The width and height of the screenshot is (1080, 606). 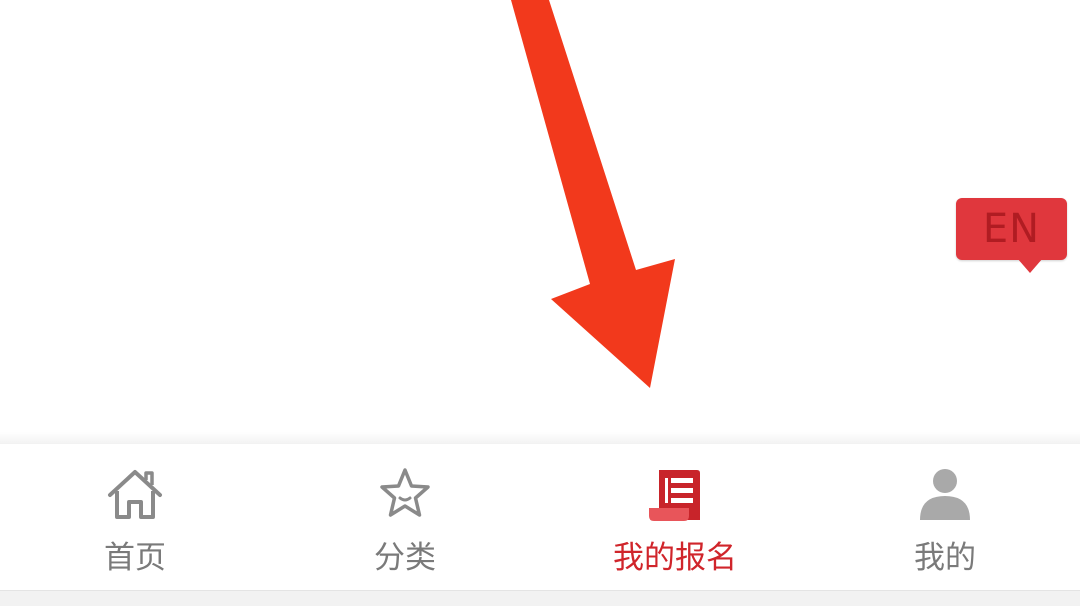 I want to click on tabbar-divider, so click(x=540, y=438).